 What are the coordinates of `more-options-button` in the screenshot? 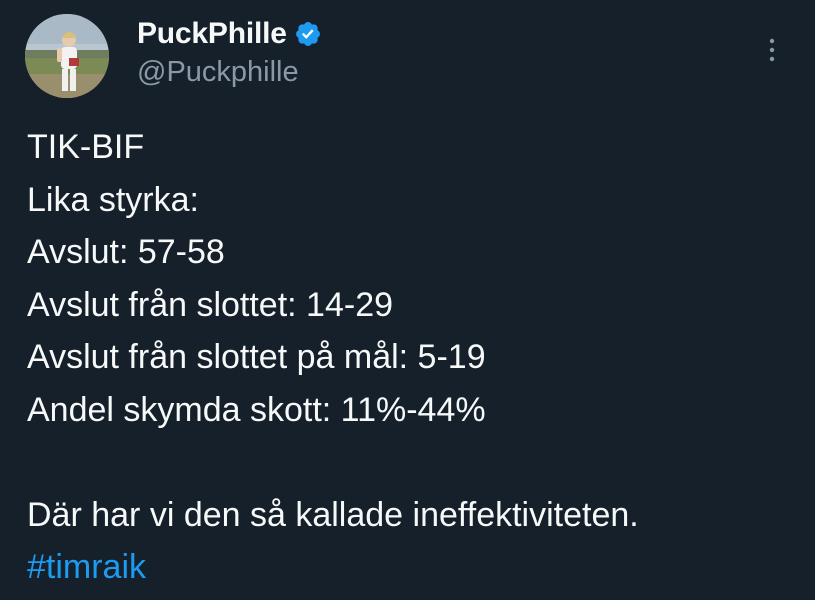 It's located at (772, 50).